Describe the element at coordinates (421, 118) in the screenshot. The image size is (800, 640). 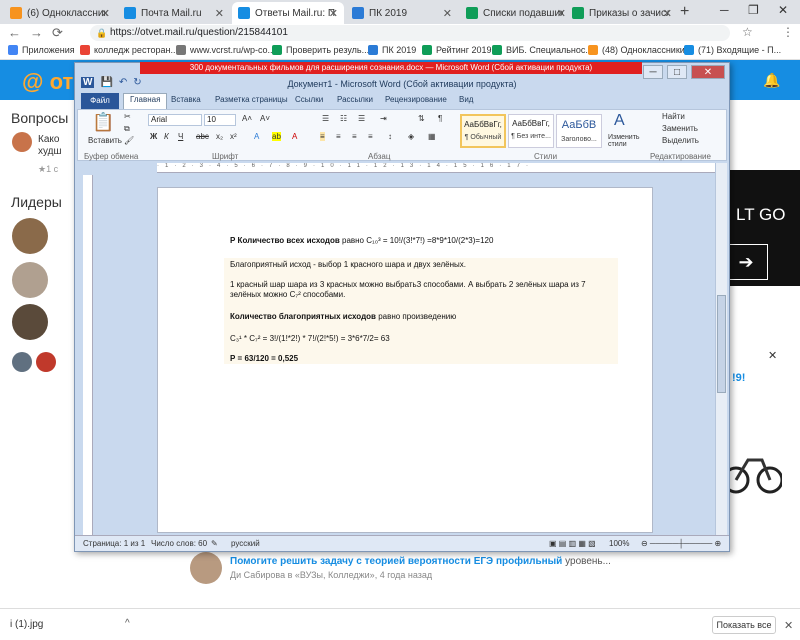
I see `sort-icon: ⇅` at that location.